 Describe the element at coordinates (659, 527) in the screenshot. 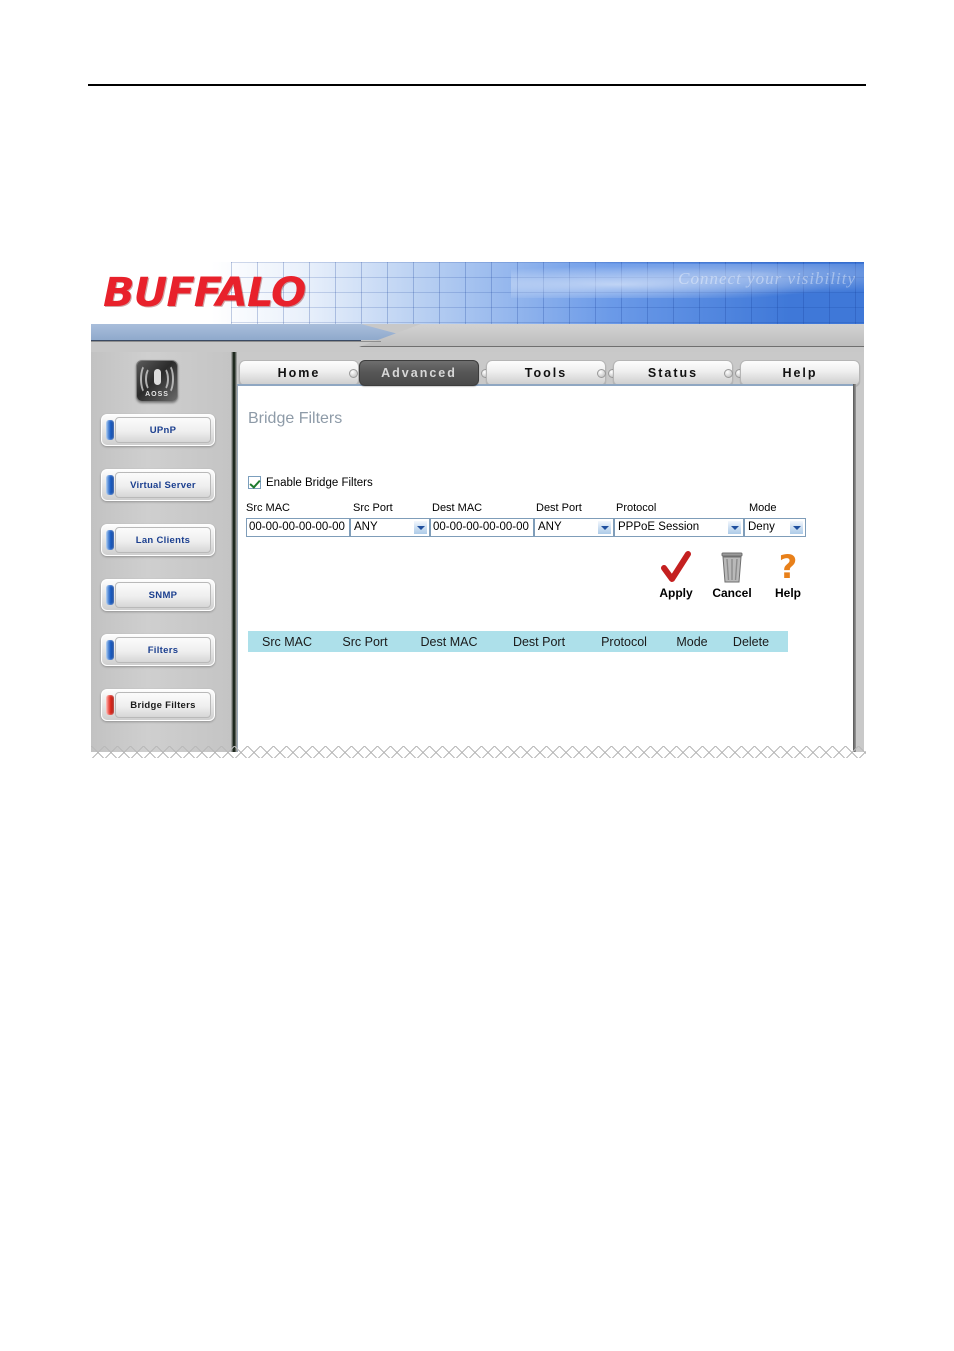

I see `protocol-value: PPPoE Session` at that location.